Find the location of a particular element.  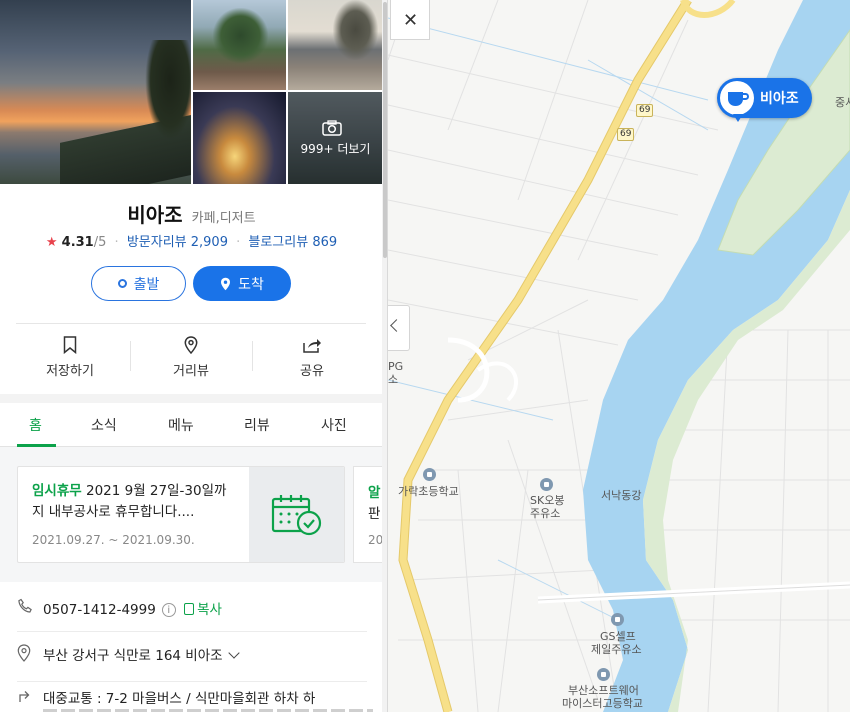

bridge-road-edge is located at coordinates (693, 592).